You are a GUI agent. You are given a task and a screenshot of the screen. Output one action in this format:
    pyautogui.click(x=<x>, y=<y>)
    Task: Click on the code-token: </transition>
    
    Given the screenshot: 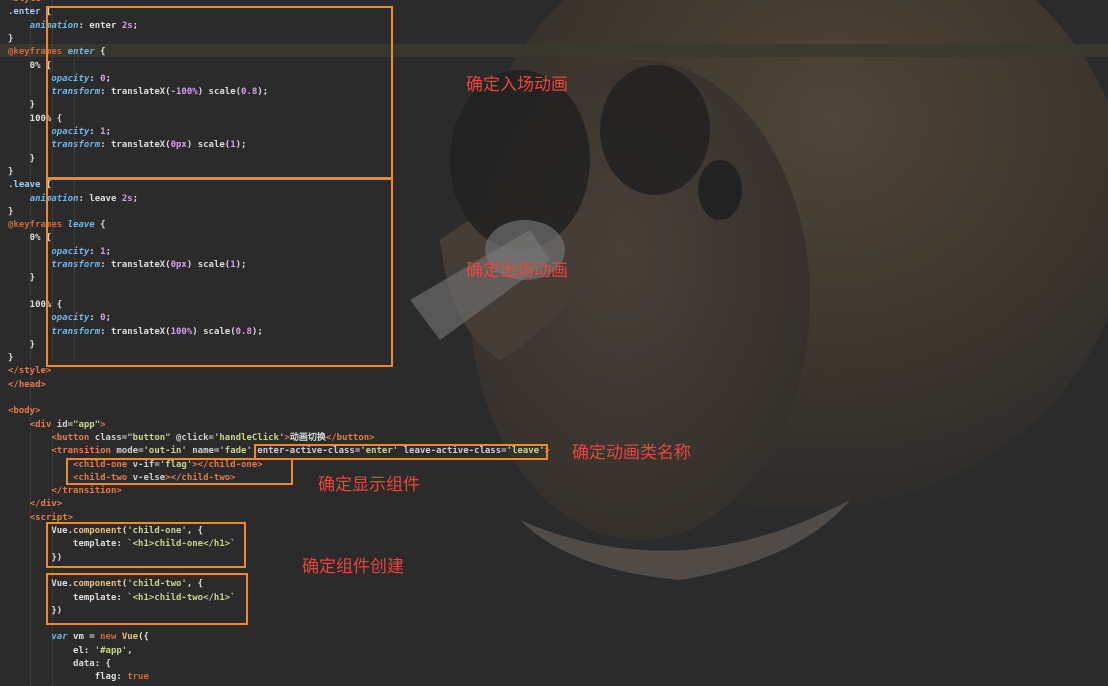 What is the action you would take?
    pyautogui.click(x=86, y=491)
    